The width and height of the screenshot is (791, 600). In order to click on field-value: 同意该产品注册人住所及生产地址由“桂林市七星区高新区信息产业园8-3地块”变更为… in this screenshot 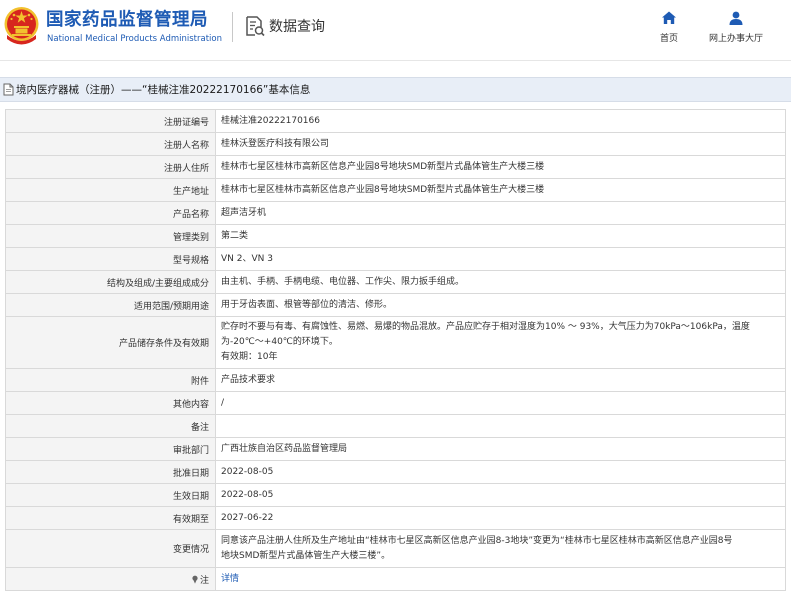, I will do `click(500, 548)`.